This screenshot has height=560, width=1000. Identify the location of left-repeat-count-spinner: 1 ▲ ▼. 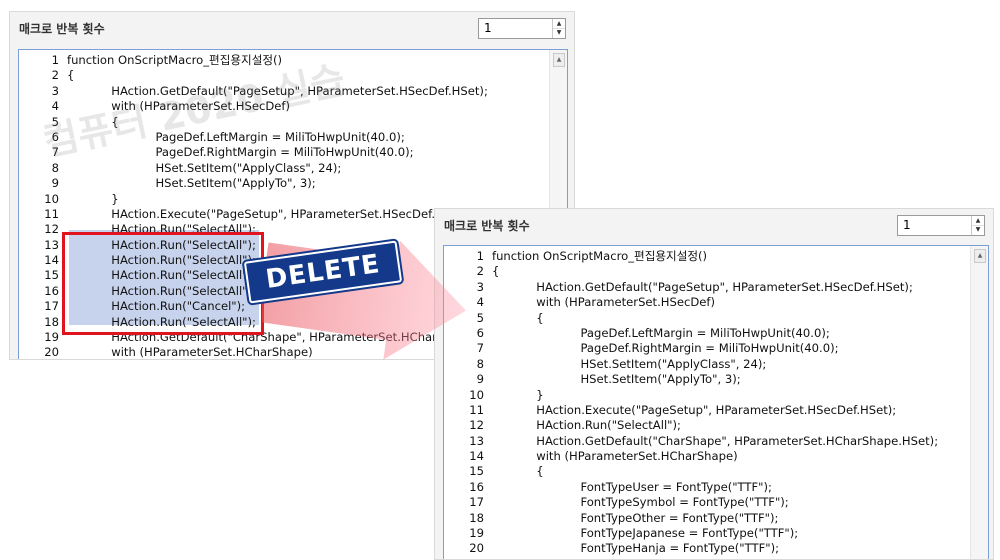
(522, 28).